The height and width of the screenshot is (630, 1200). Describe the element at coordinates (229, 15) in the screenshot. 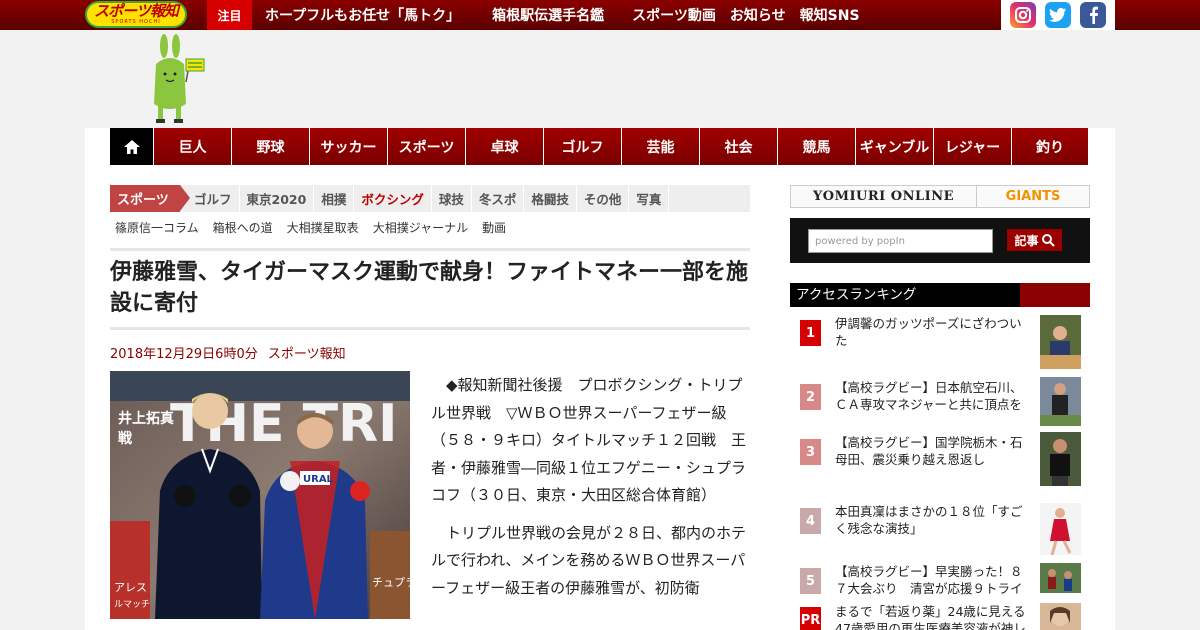

I see `hot-label: 注目` at that location.